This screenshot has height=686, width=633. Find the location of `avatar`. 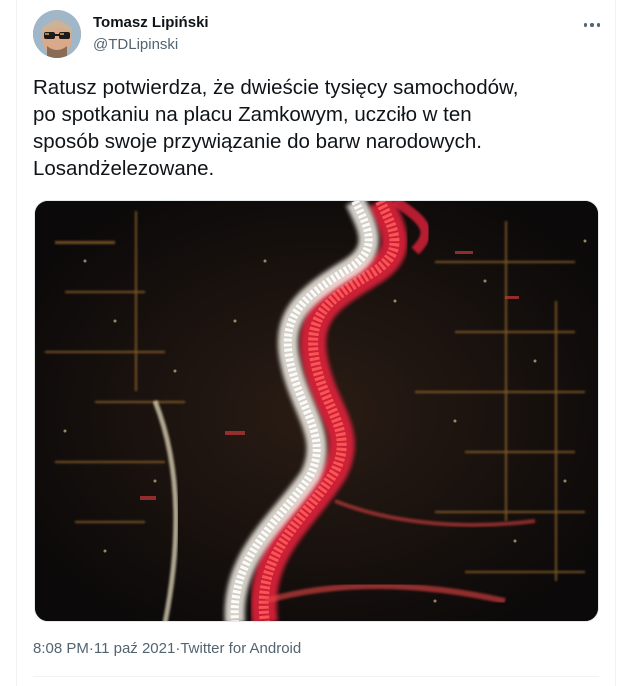

avatar is located at coordinates (57, 34).